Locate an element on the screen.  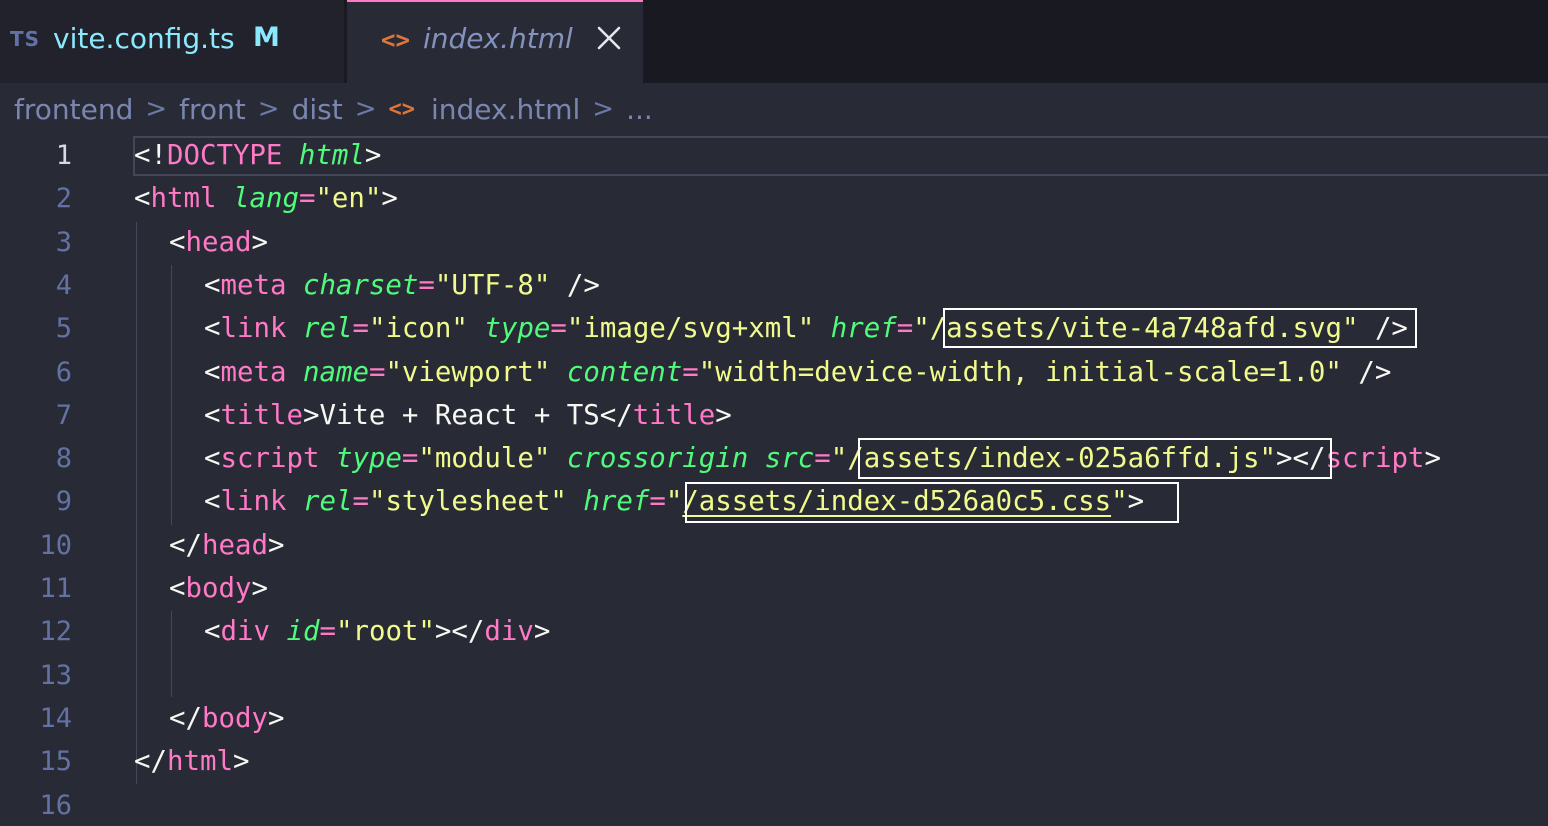
line-number: 5 is located at coordinates (63, 329).